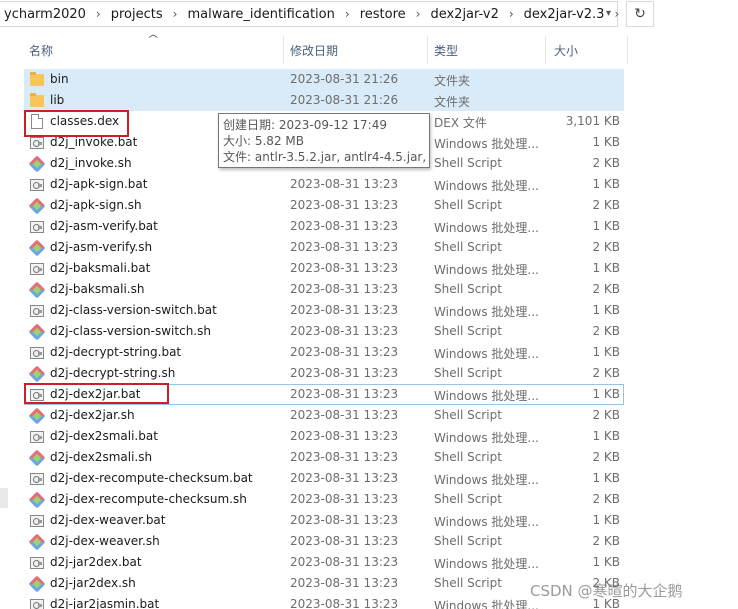 This screenshot has height=609, width=738. Describe the element at coordinates (98, 184) in the screenshot. I see `file-name: d2j-apk-sign.bat` at that location.